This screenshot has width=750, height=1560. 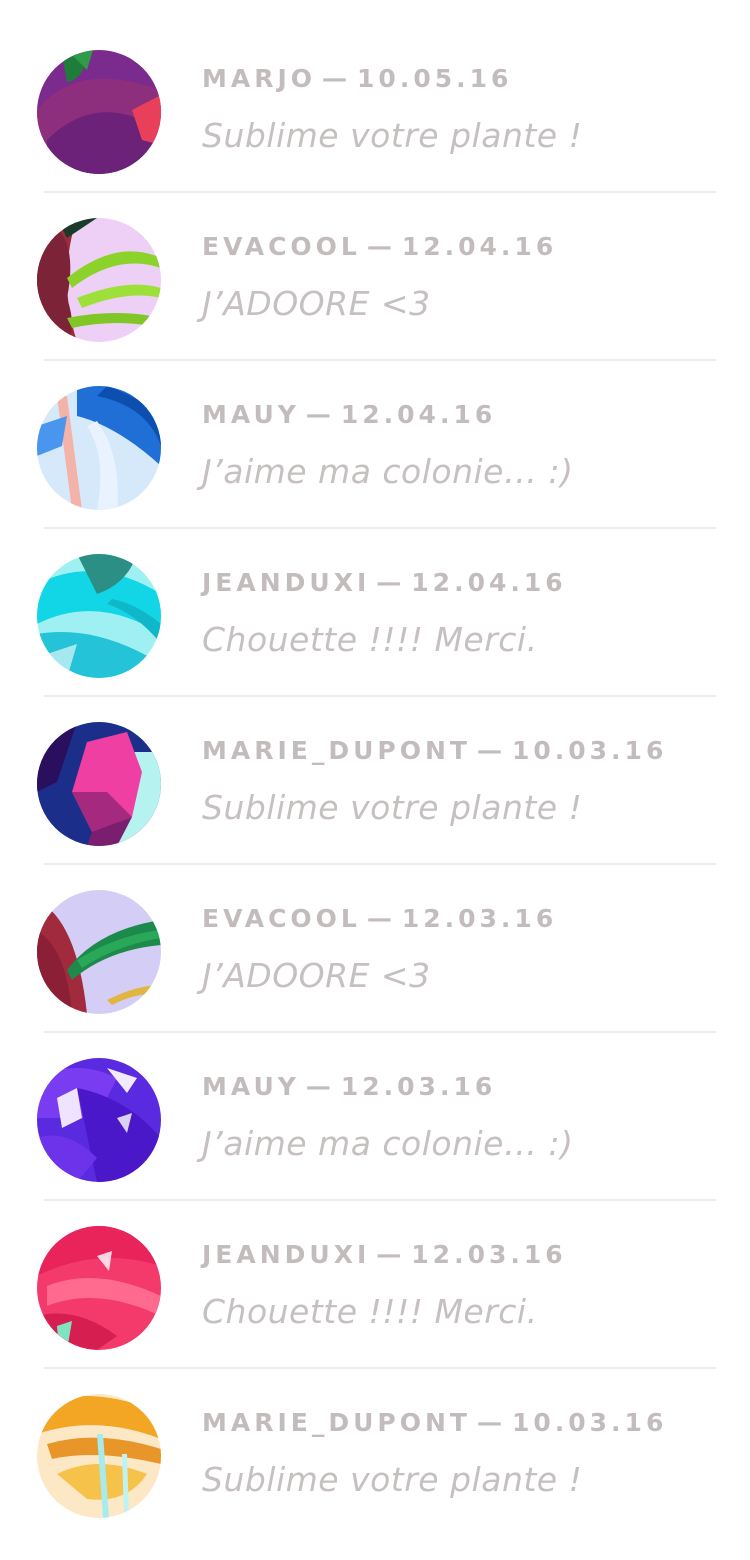 I want to click on comment-item: JEANDUXI —12.04.16 Chouette !!!! Merci., so click(x=375, y=616).